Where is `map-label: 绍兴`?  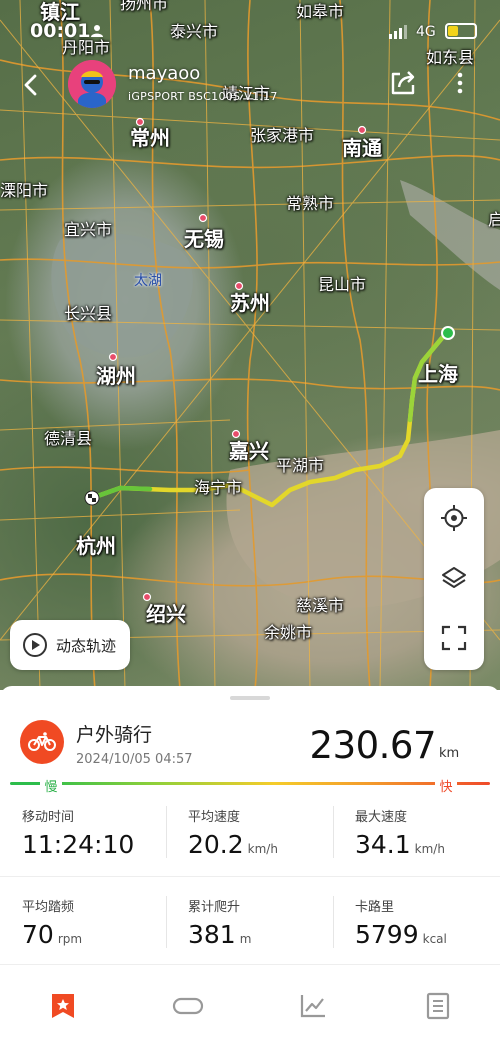 map-label: 绍兴 is located at coordinates (166, 614).